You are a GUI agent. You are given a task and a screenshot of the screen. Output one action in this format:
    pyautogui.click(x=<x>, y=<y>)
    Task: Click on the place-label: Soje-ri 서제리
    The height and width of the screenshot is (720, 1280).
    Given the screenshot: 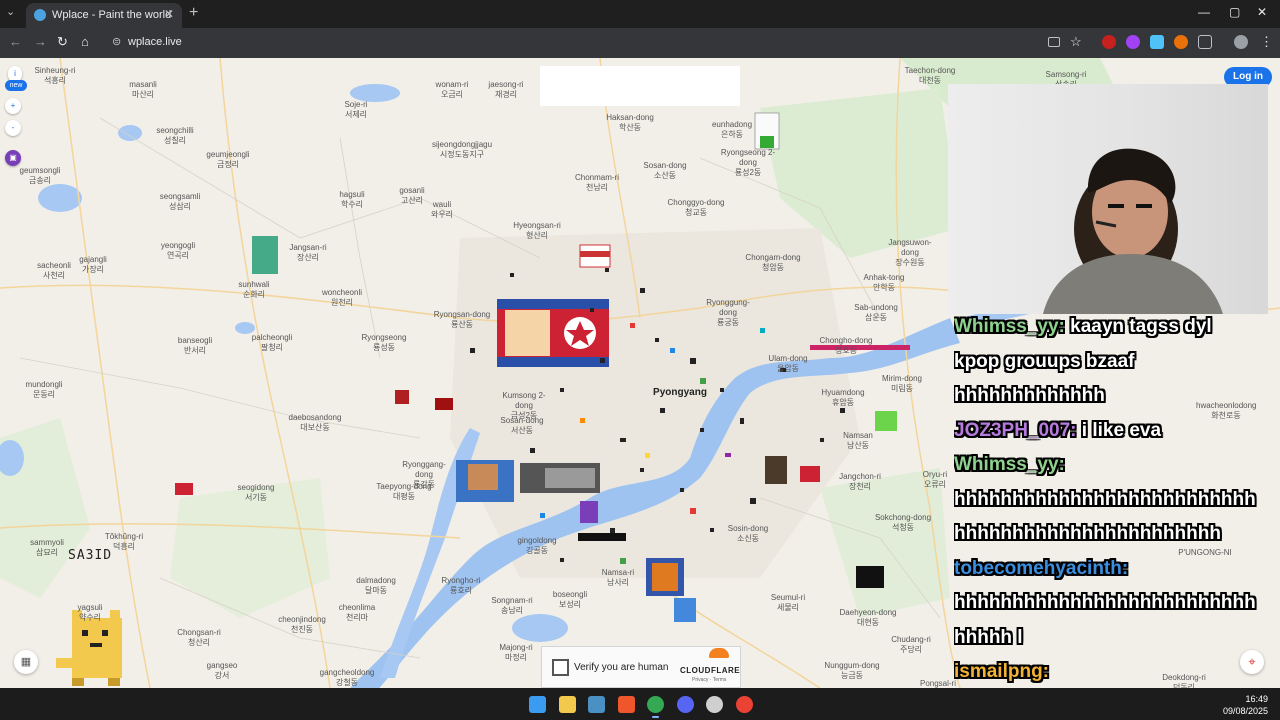 What is the action you would take?
    pyautogui.click(x=356, y=109)
    